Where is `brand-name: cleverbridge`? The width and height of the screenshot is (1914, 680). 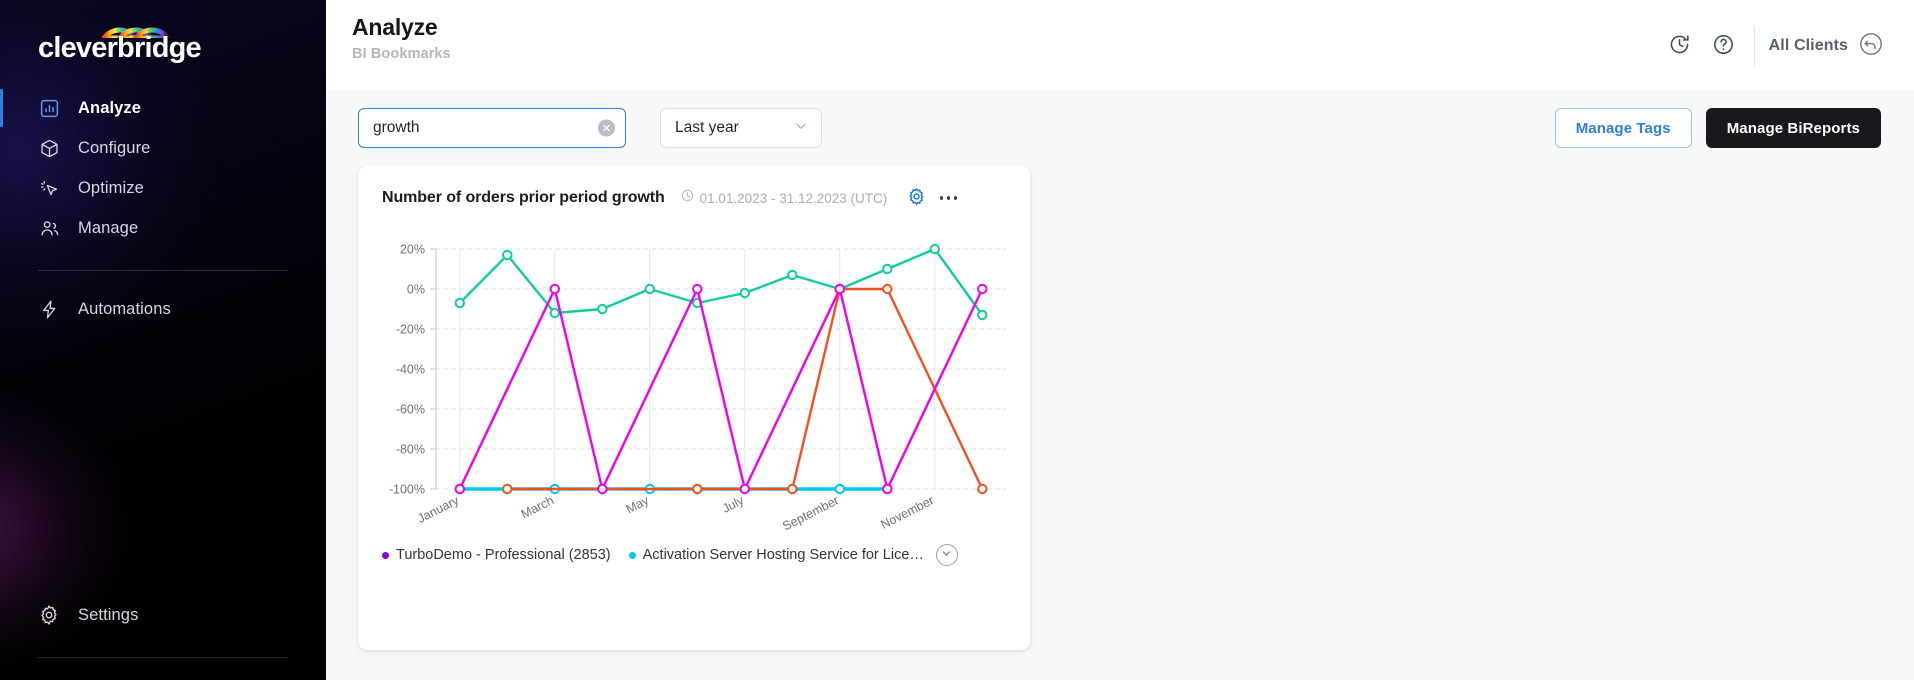
brand-name: cleverbridge is located at coordinates (120, 48).